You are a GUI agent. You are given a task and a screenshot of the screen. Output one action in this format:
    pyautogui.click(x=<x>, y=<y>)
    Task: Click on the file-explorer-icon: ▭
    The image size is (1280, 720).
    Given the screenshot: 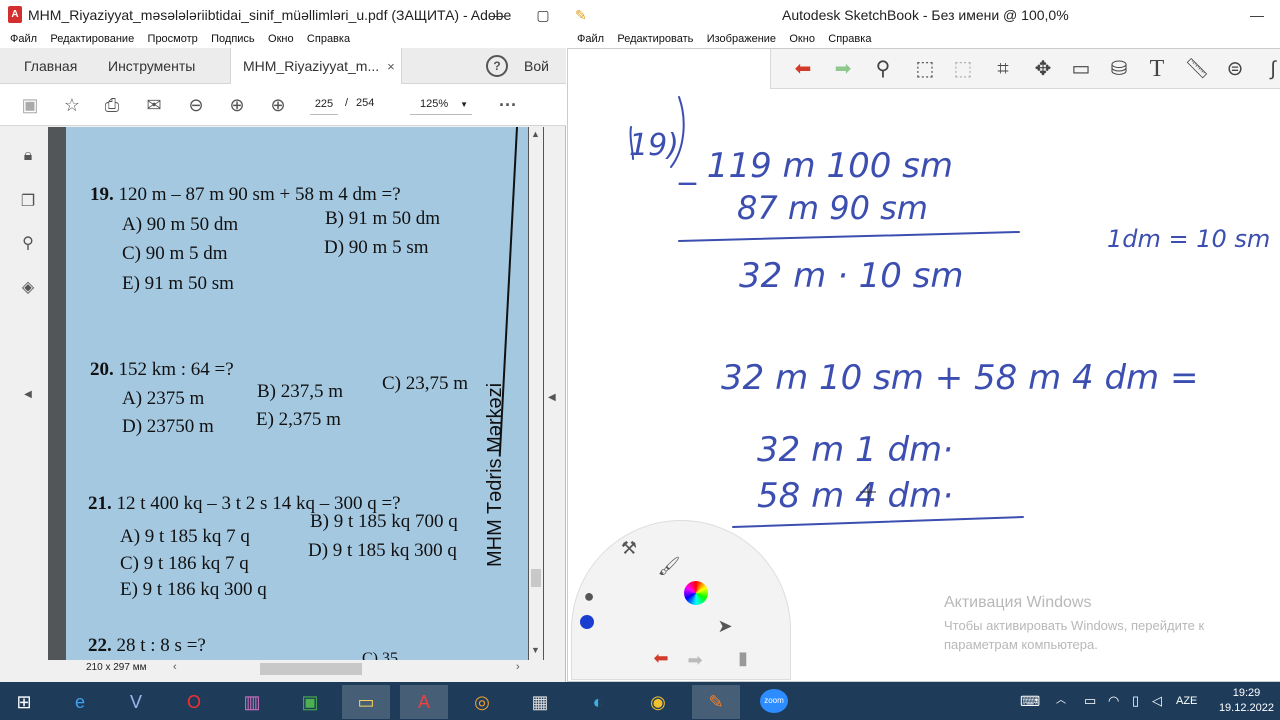 What is the action you would take?
    pyautogui.click(x=366, y=702)
    